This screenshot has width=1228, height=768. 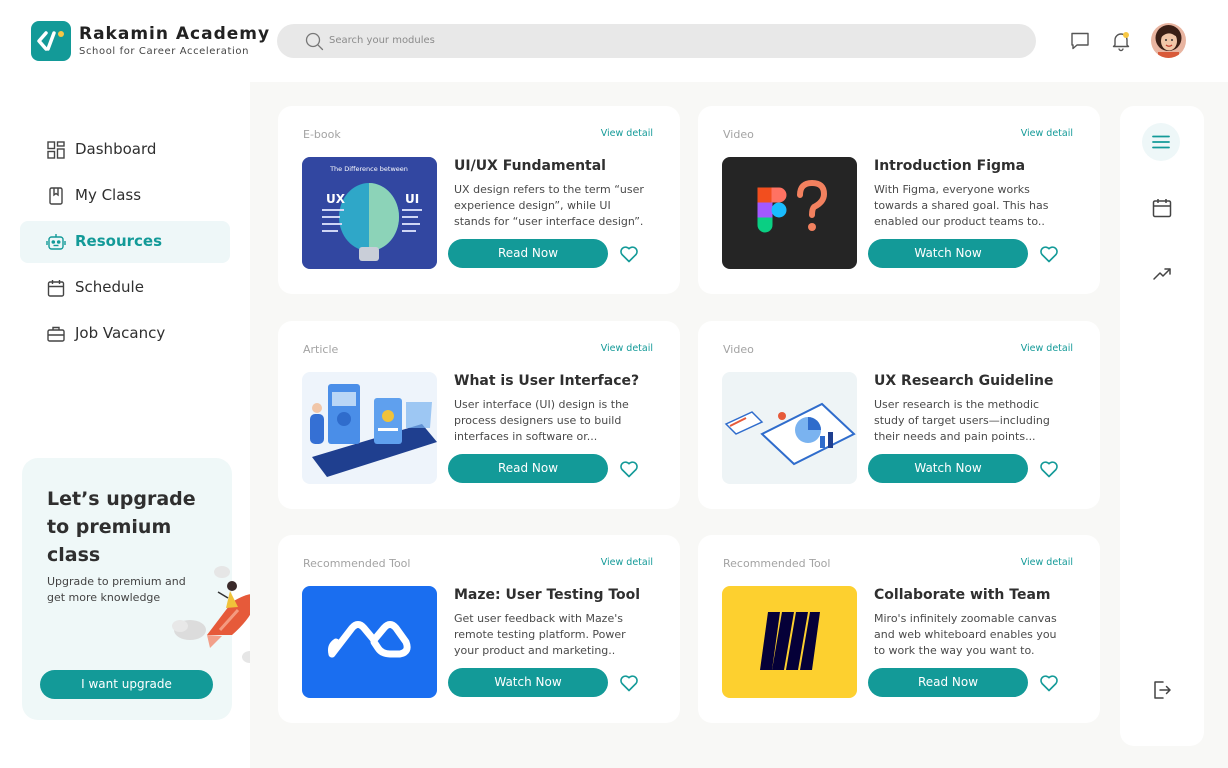 I want to click on bell-icon, so click(x=1121, y=41).